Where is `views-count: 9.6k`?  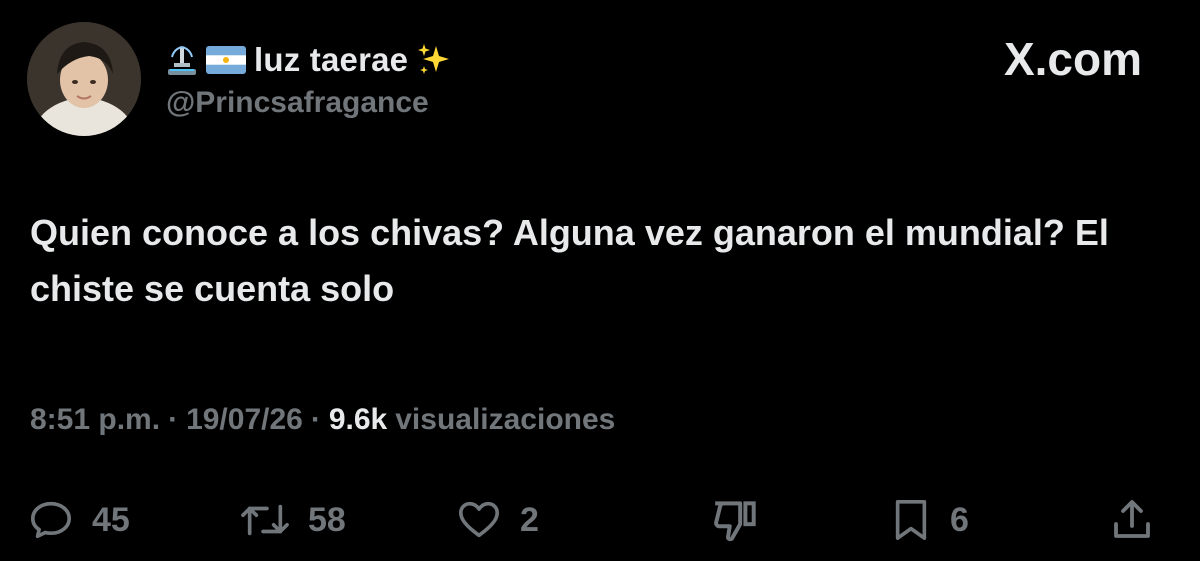
views-count: 9.6k is located at coordinates (358, 419).